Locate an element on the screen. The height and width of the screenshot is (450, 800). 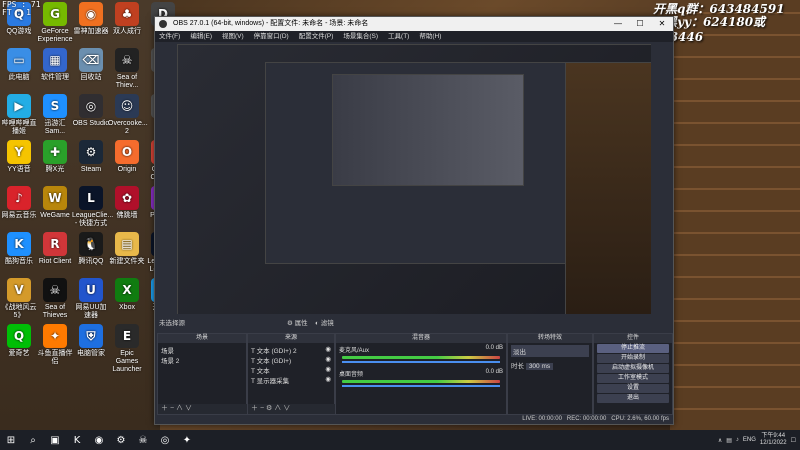
desktop-shortcut: 🐧 腾讯QQ is located at coordinates (91, 249).